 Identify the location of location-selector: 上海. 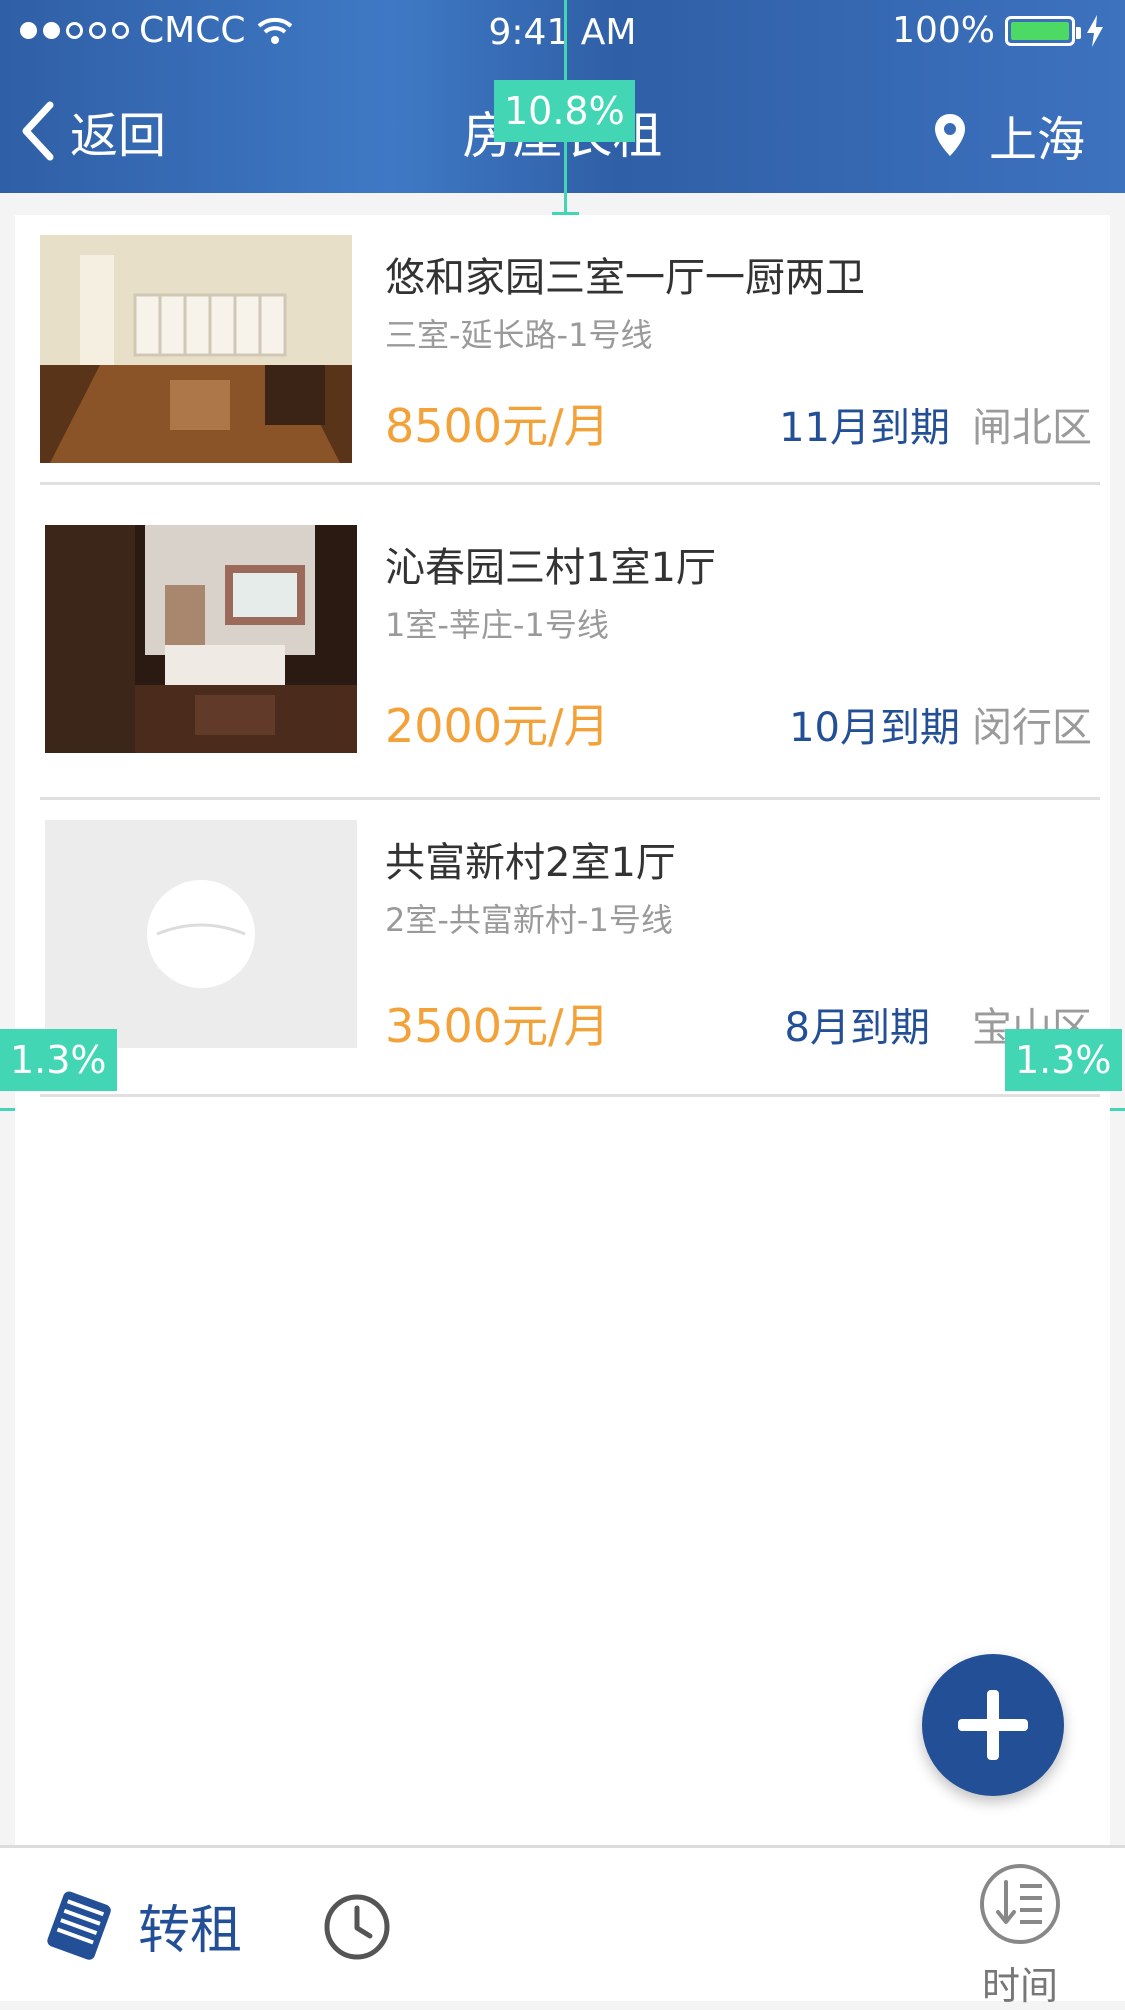
(1009, 135).